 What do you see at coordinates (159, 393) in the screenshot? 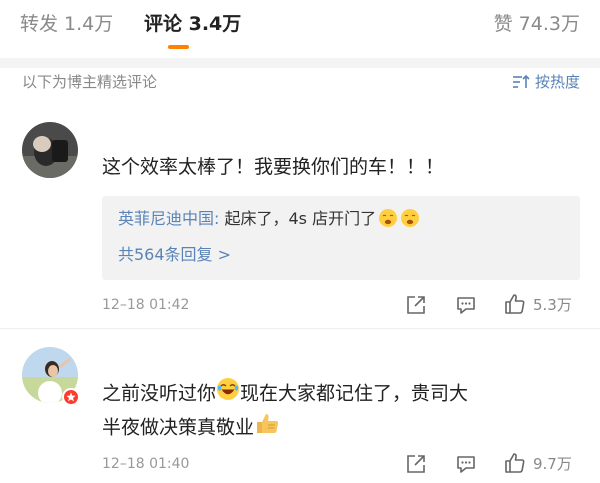
I see `comment-text-part: 之前没听过你` at bounding box center [159, 393].